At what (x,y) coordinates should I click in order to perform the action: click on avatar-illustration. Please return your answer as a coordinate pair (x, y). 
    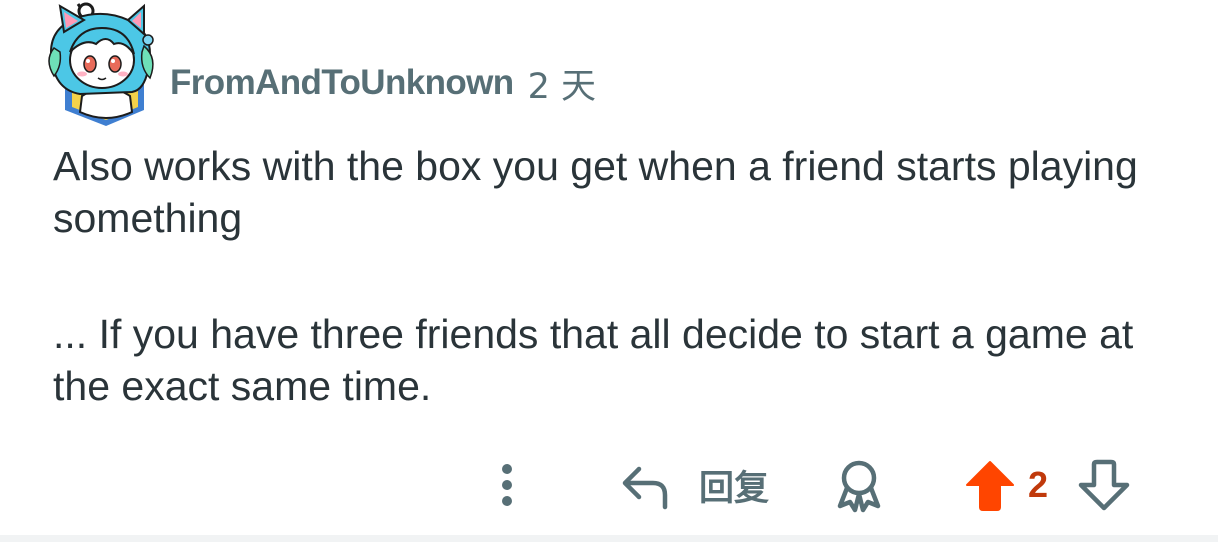
    Looking at the image, I should click on (101, 64).